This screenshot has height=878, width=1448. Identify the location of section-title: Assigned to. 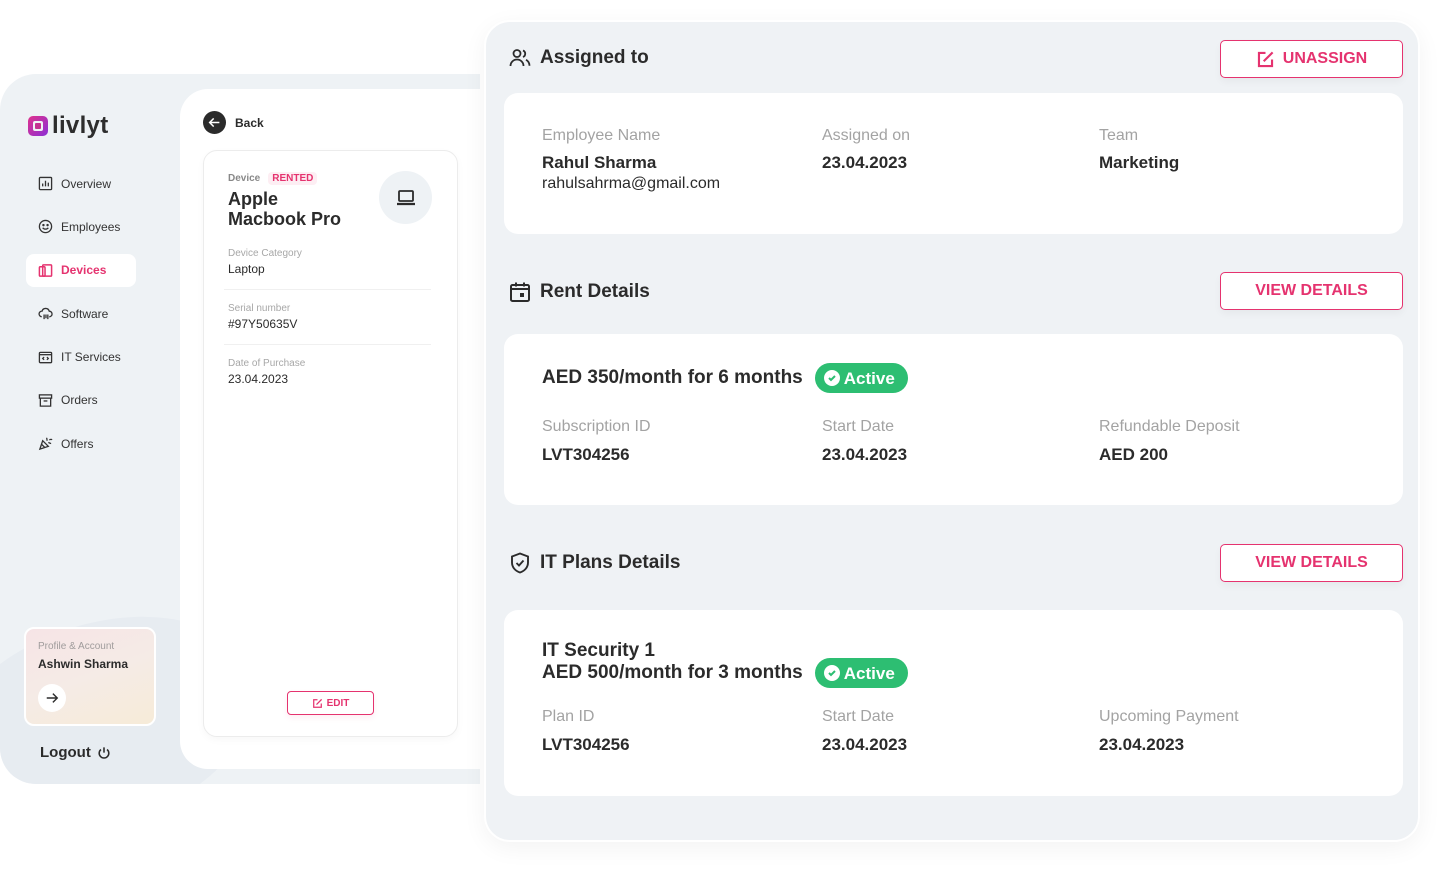
(594, 57).